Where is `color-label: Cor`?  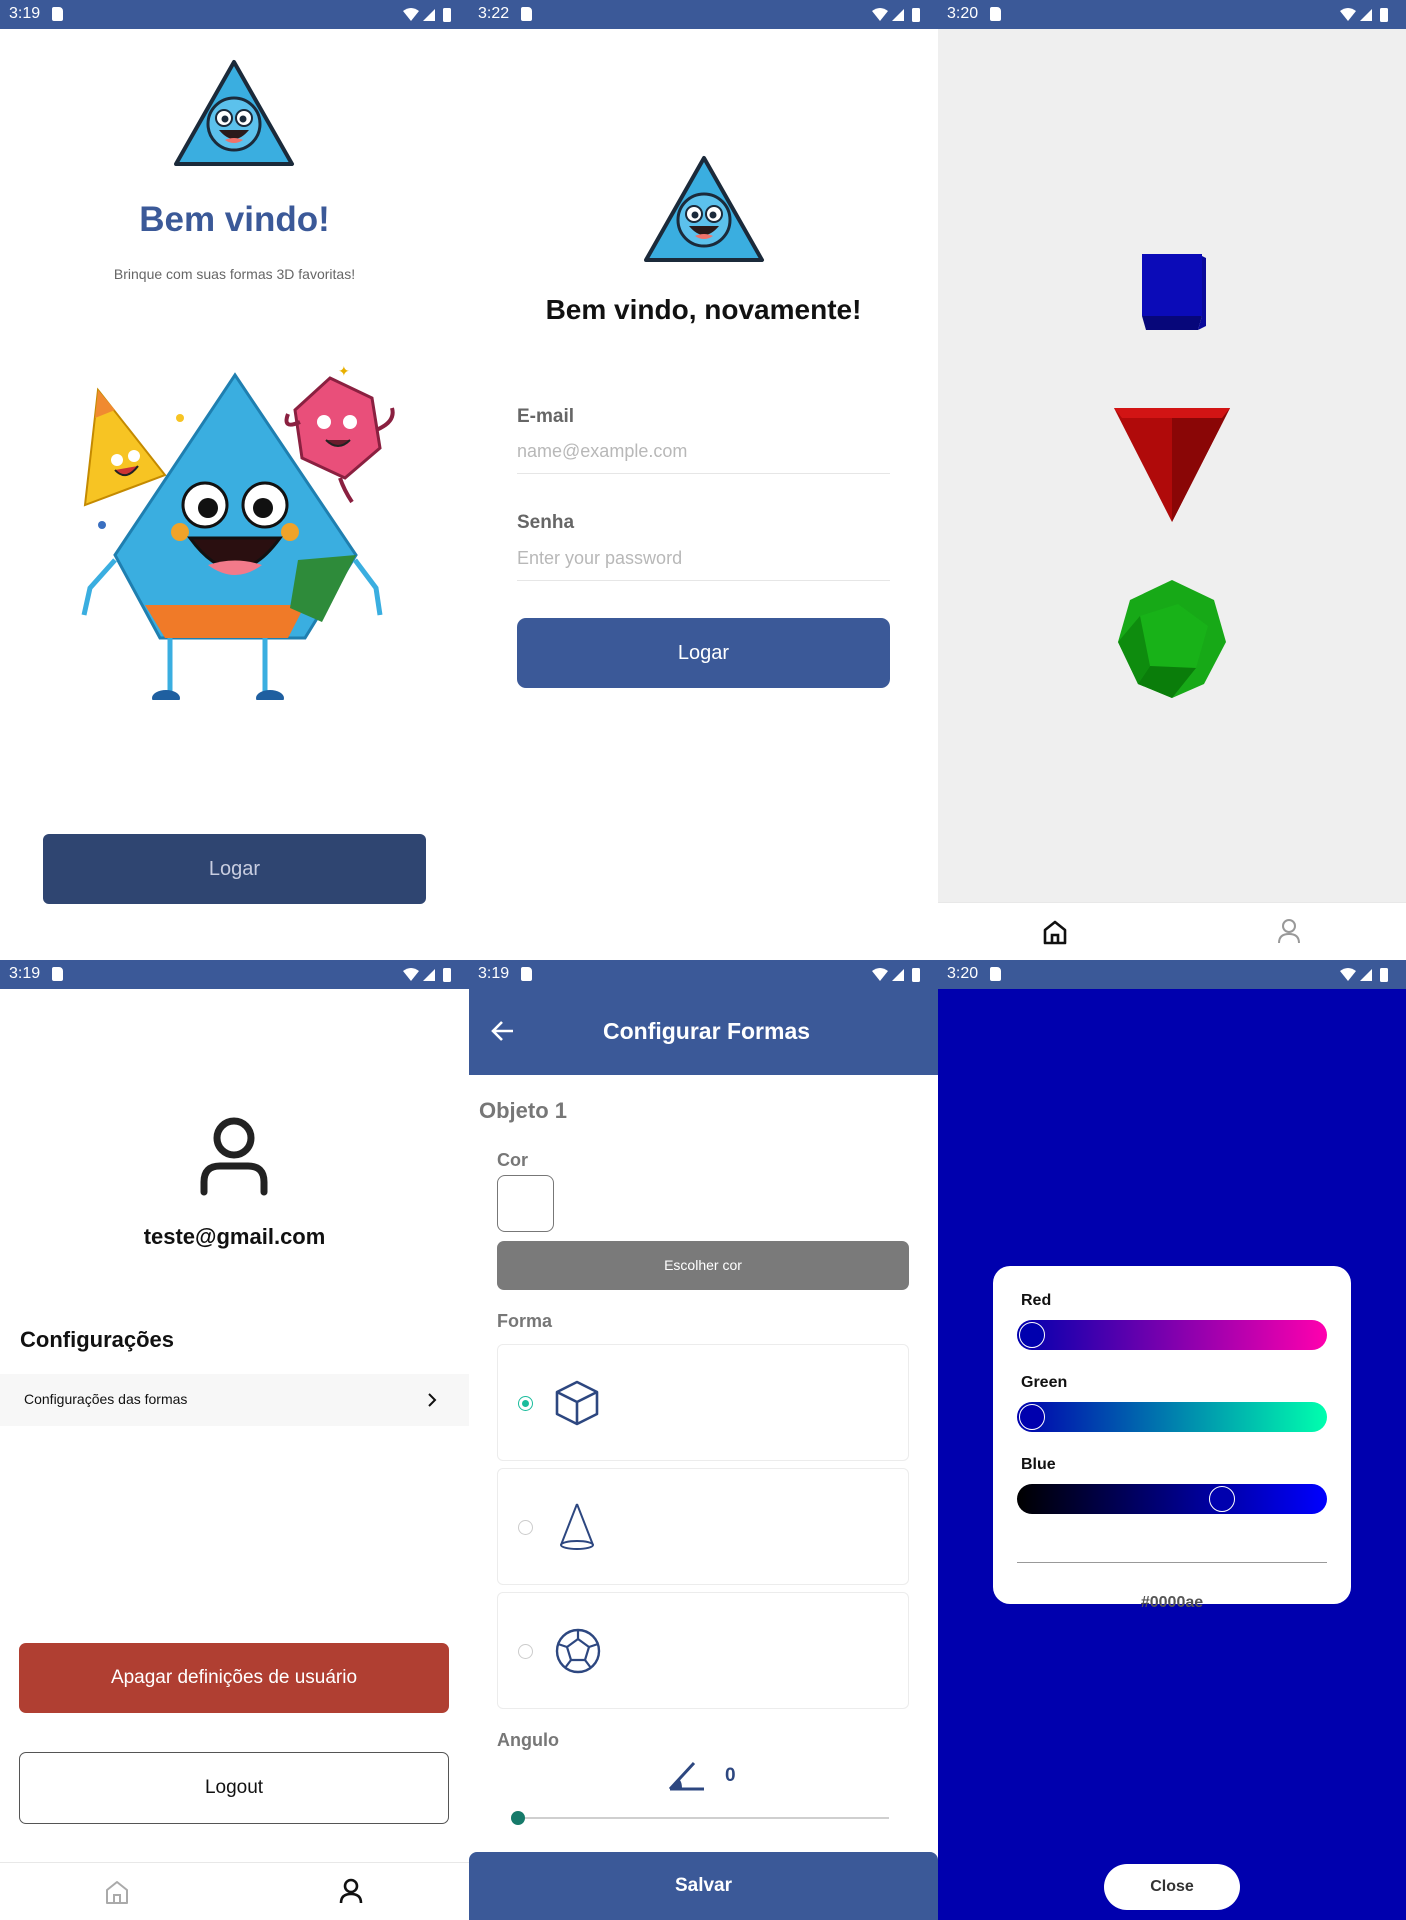 color-label: Cor is located at coordinates (512, 1160).